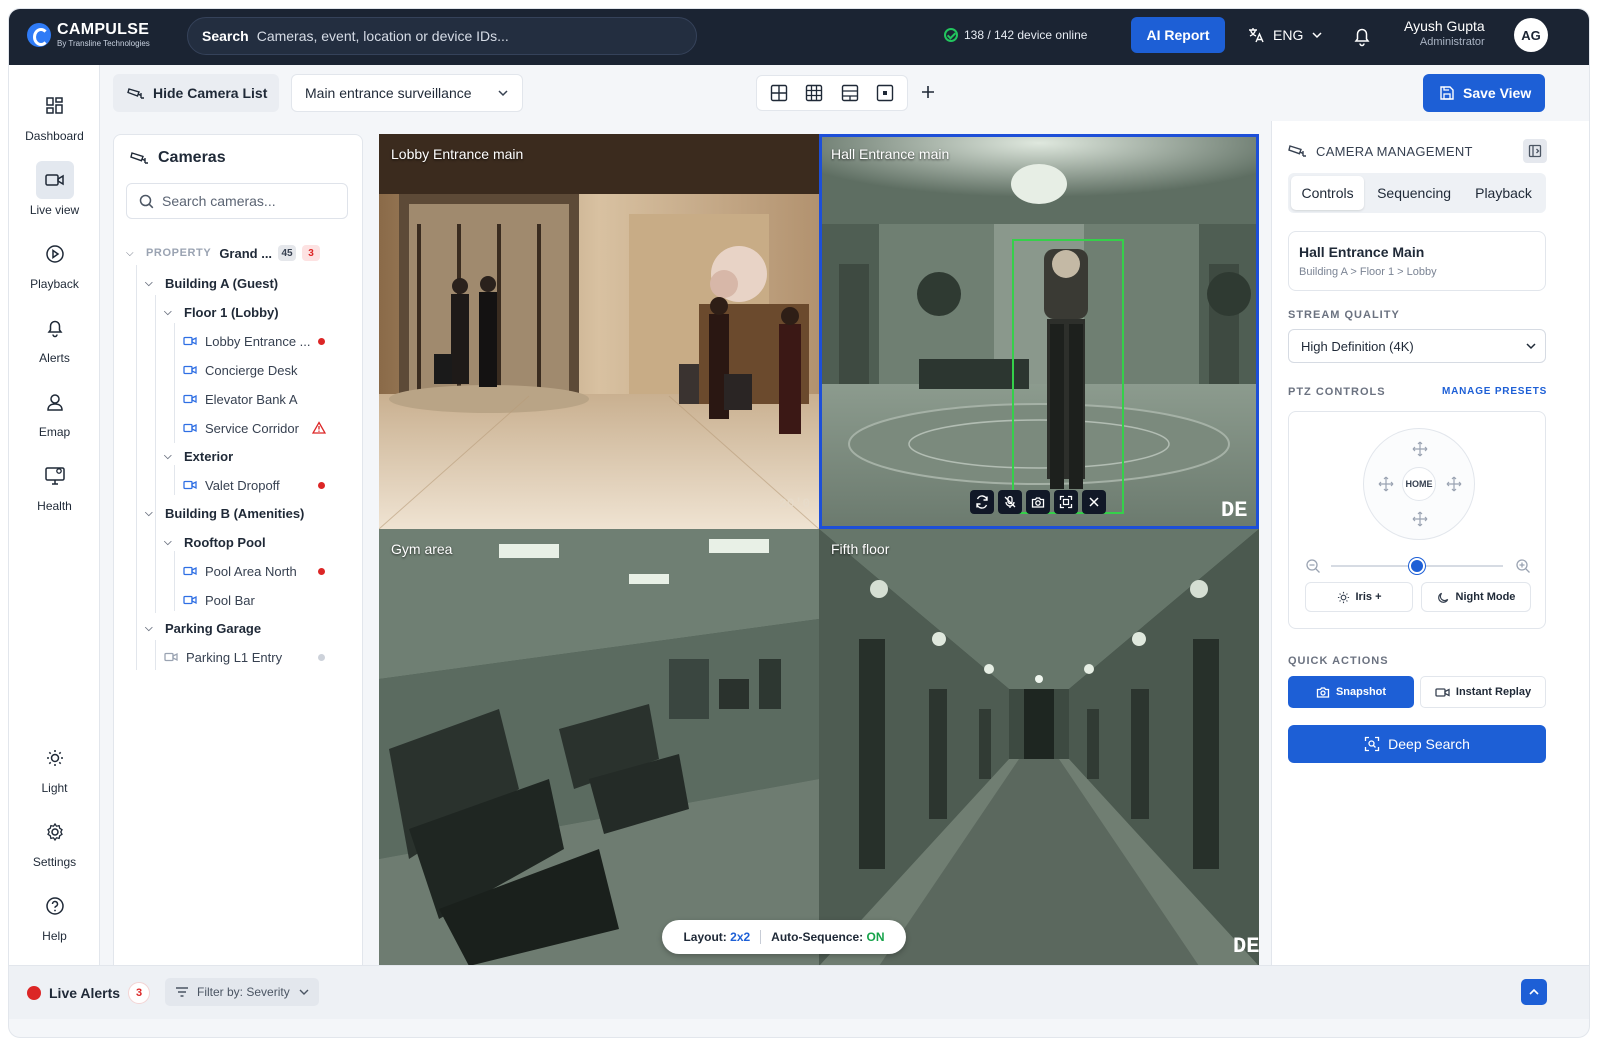 The height and width of the screenshot is (1047, 1600). What do you see at coordinates (219, 600) in the screenshot?
I see `tree-camera-pool-bar: Pool Bar` at bounding box center [219, 600].